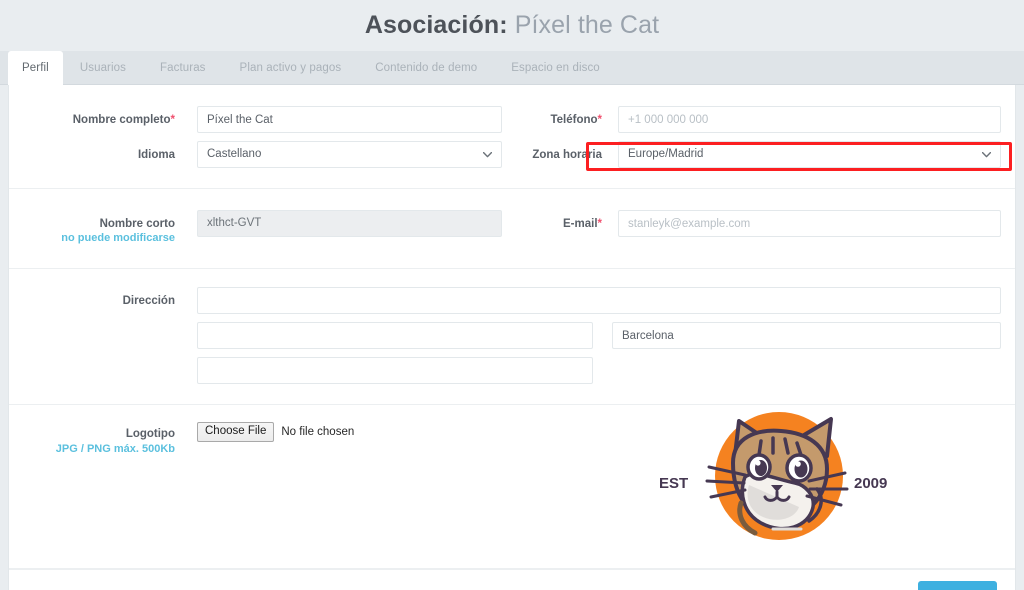 The height and width of the screenshot is (590, 1024). Describe the element at coordinates (574, 120) in the screenshot. I see `label-text: Teléfono` at that location.